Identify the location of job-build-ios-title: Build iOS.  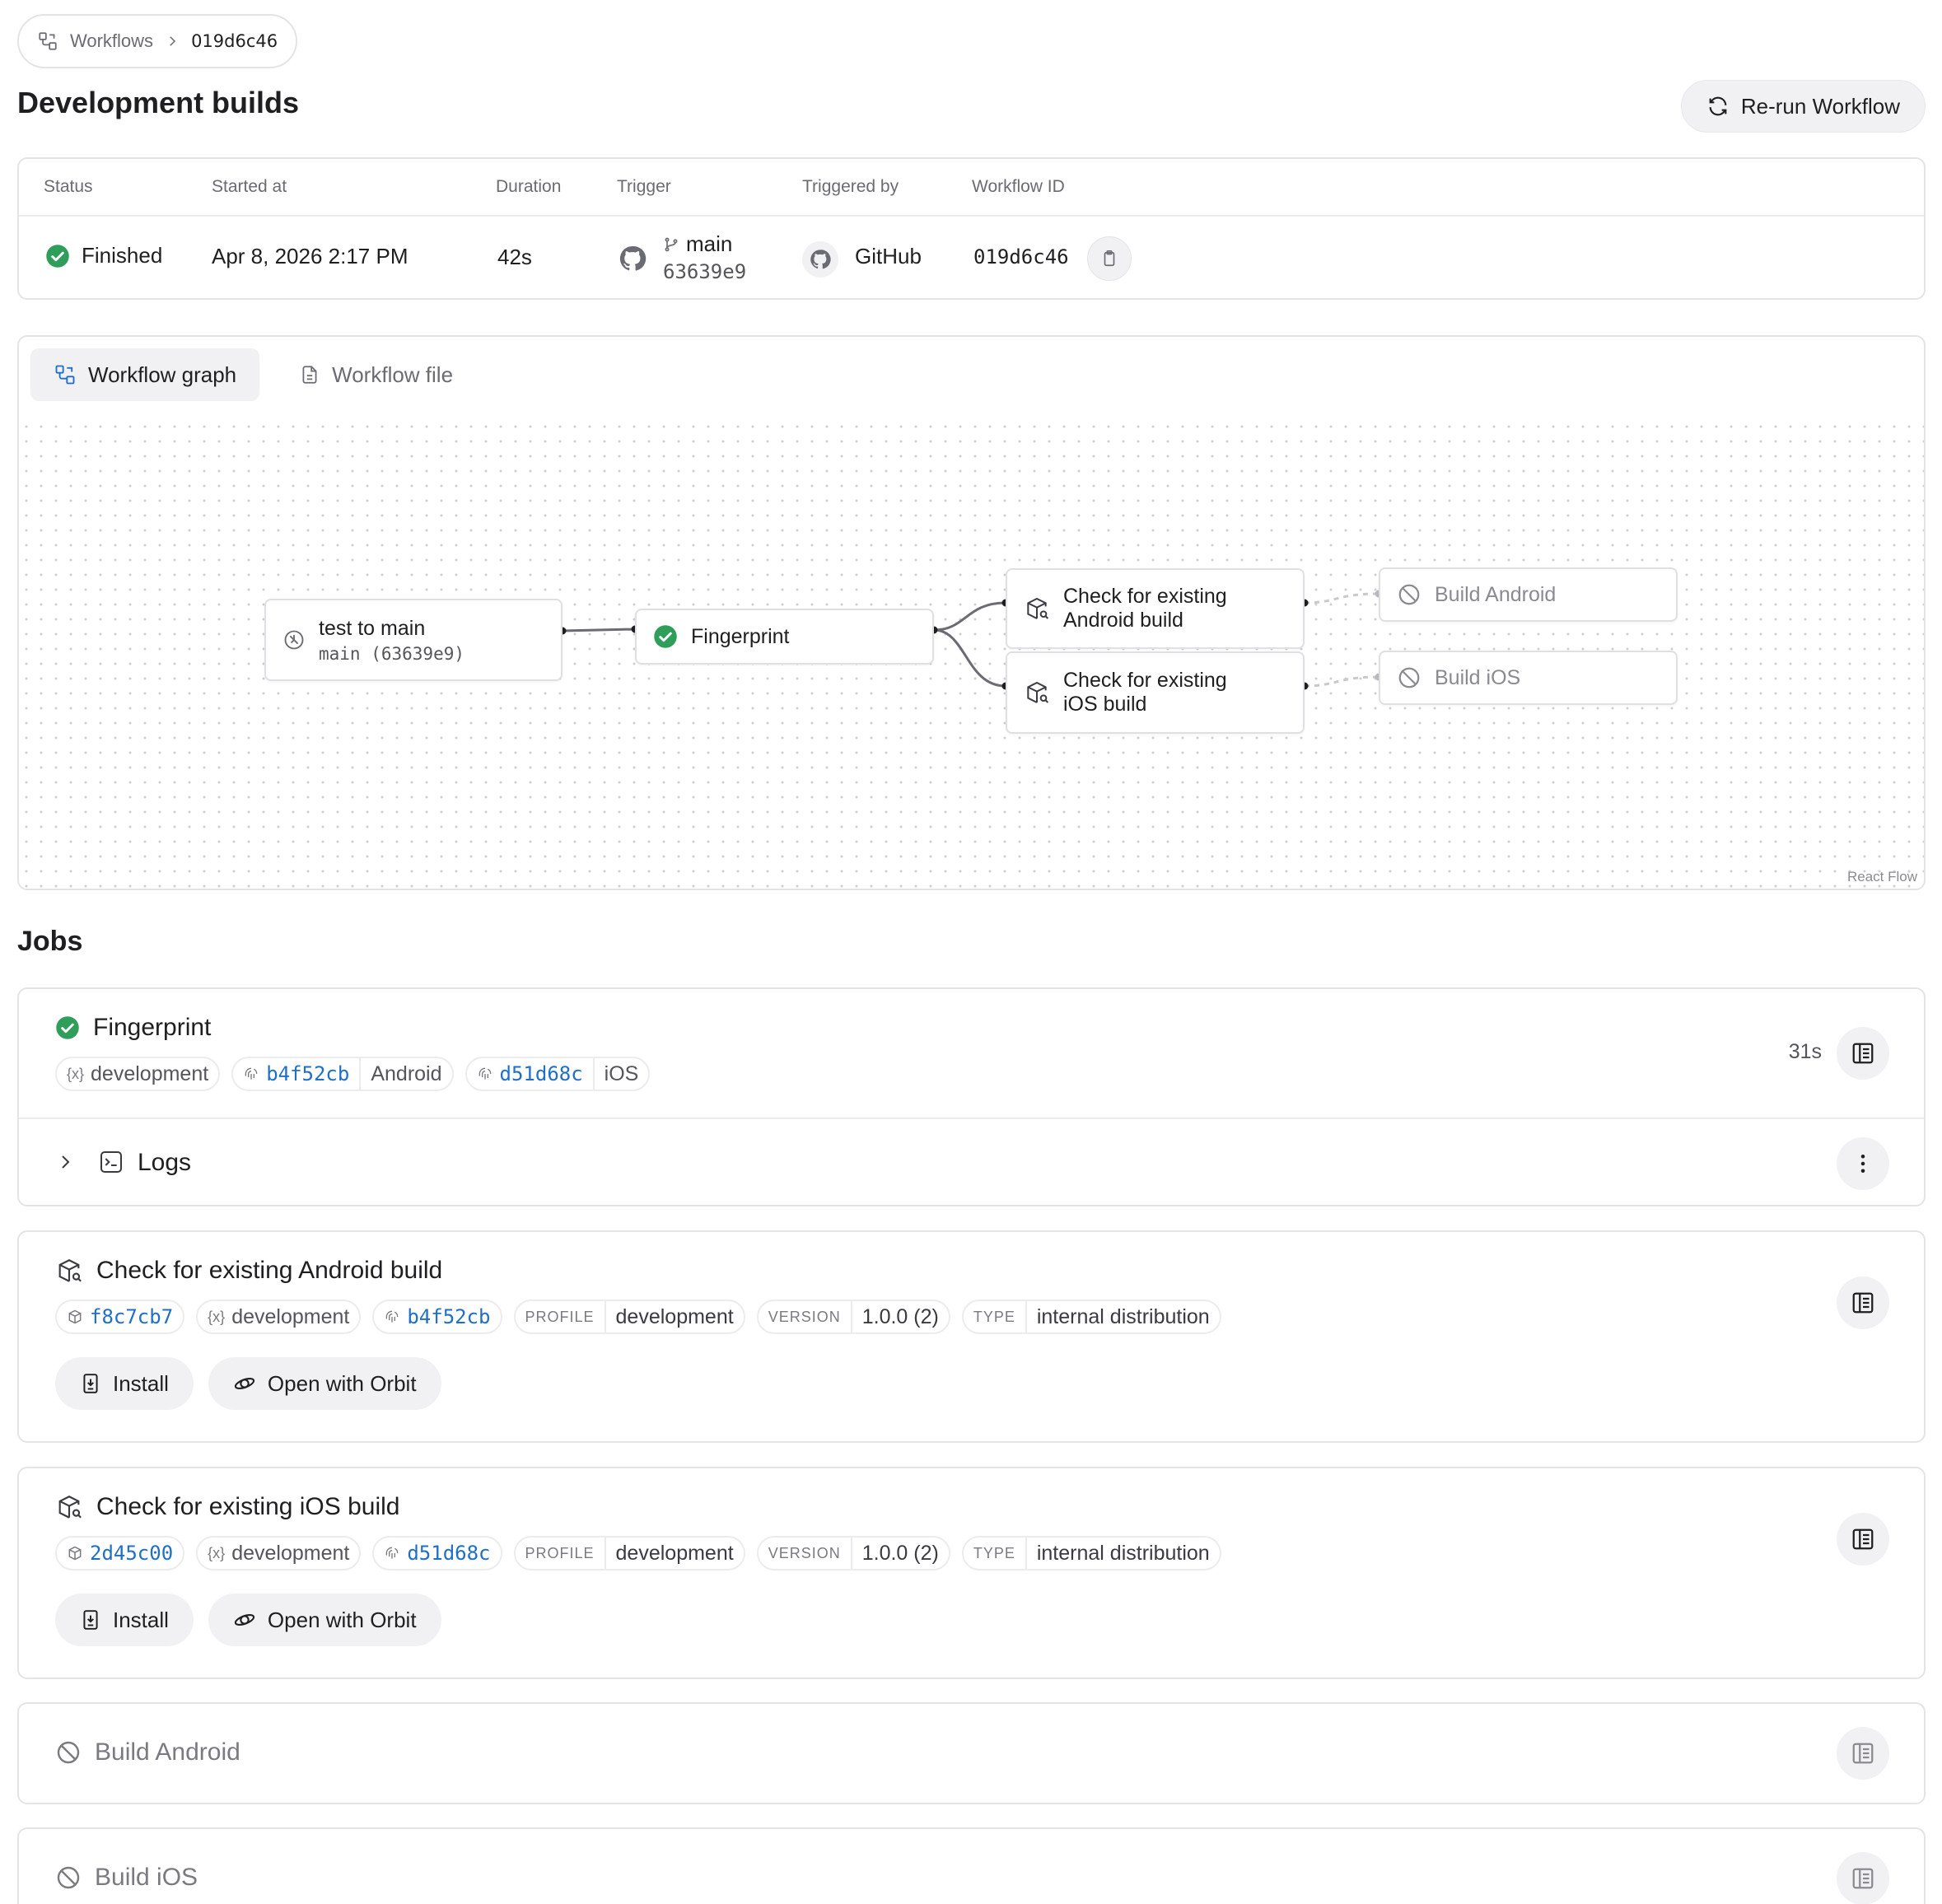
(126, 1878).